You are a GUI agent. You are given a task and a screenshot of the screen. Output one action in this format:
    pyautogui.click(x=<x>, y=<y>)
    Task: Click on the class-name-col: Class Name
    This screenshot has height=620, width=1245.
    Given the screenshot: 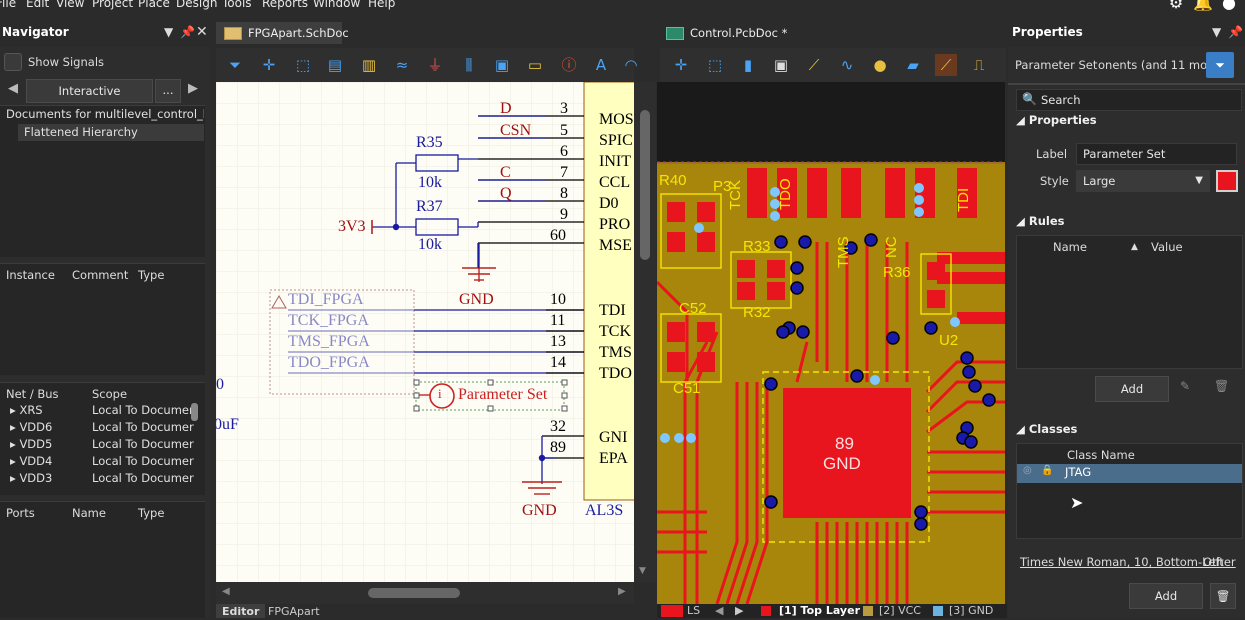 What is the action you would take?
    pyautogui.click(x=1101, y=455)
    